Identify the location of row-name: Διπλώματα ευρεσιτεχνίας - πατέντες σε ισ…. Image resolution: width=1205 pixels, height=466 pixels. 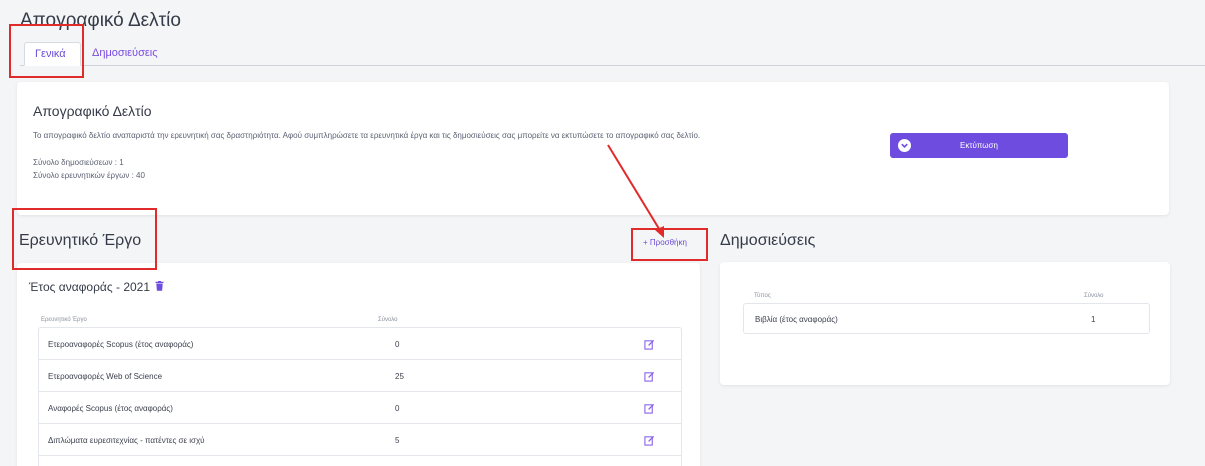
(126, 440).